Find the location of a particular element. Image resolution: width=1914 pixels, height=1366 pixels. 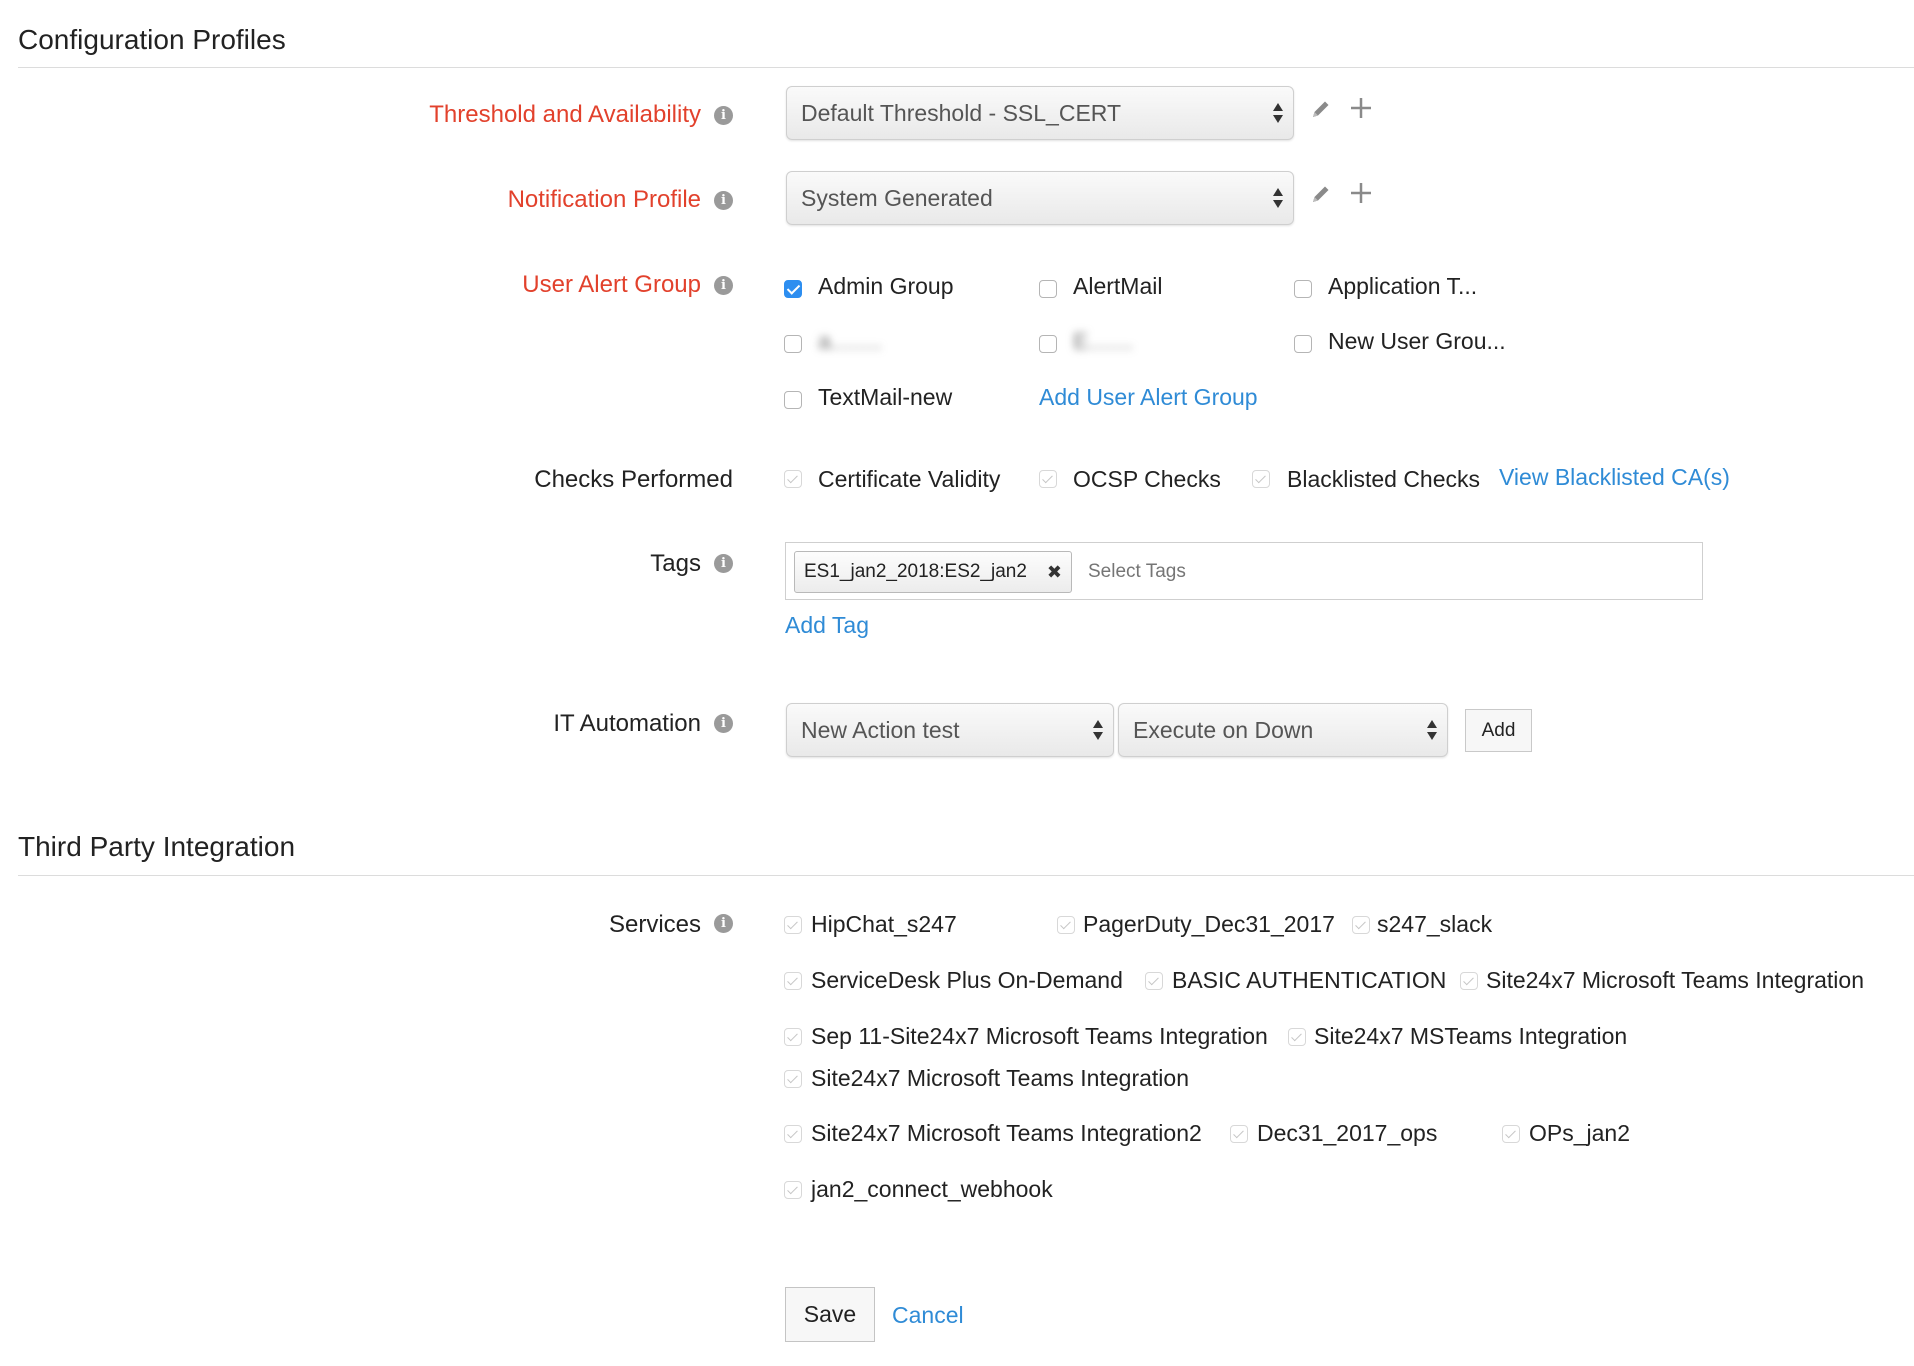

services-label: Services is located at coordinates (654, 924).